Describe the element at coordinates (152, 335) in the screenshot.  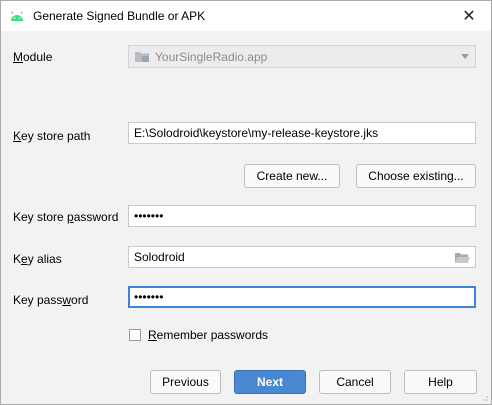
I see `remember-passwords-mnemonic: R` at that location.